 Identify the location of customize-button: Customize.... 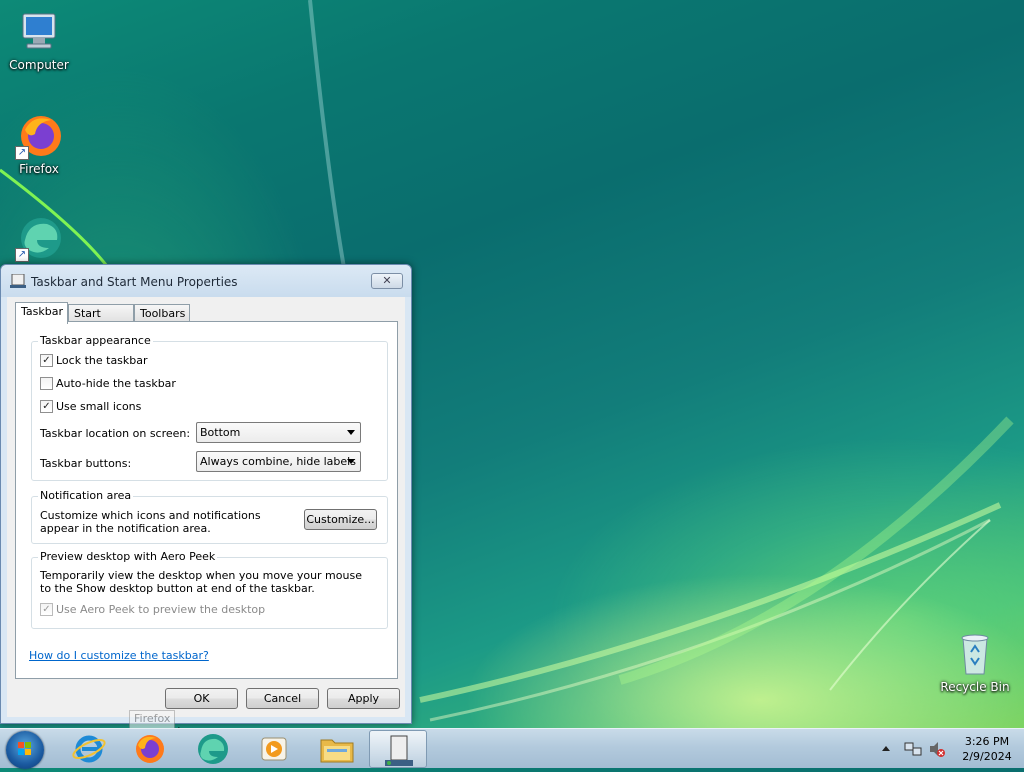
(340, 519).